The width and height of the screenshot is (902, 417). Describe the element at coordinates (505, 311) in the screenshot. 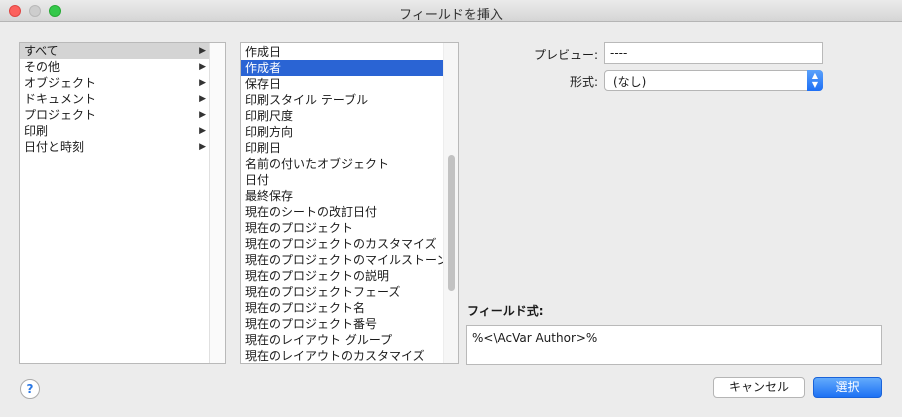

I see `field-formula-label: フィールド式:` at that location.